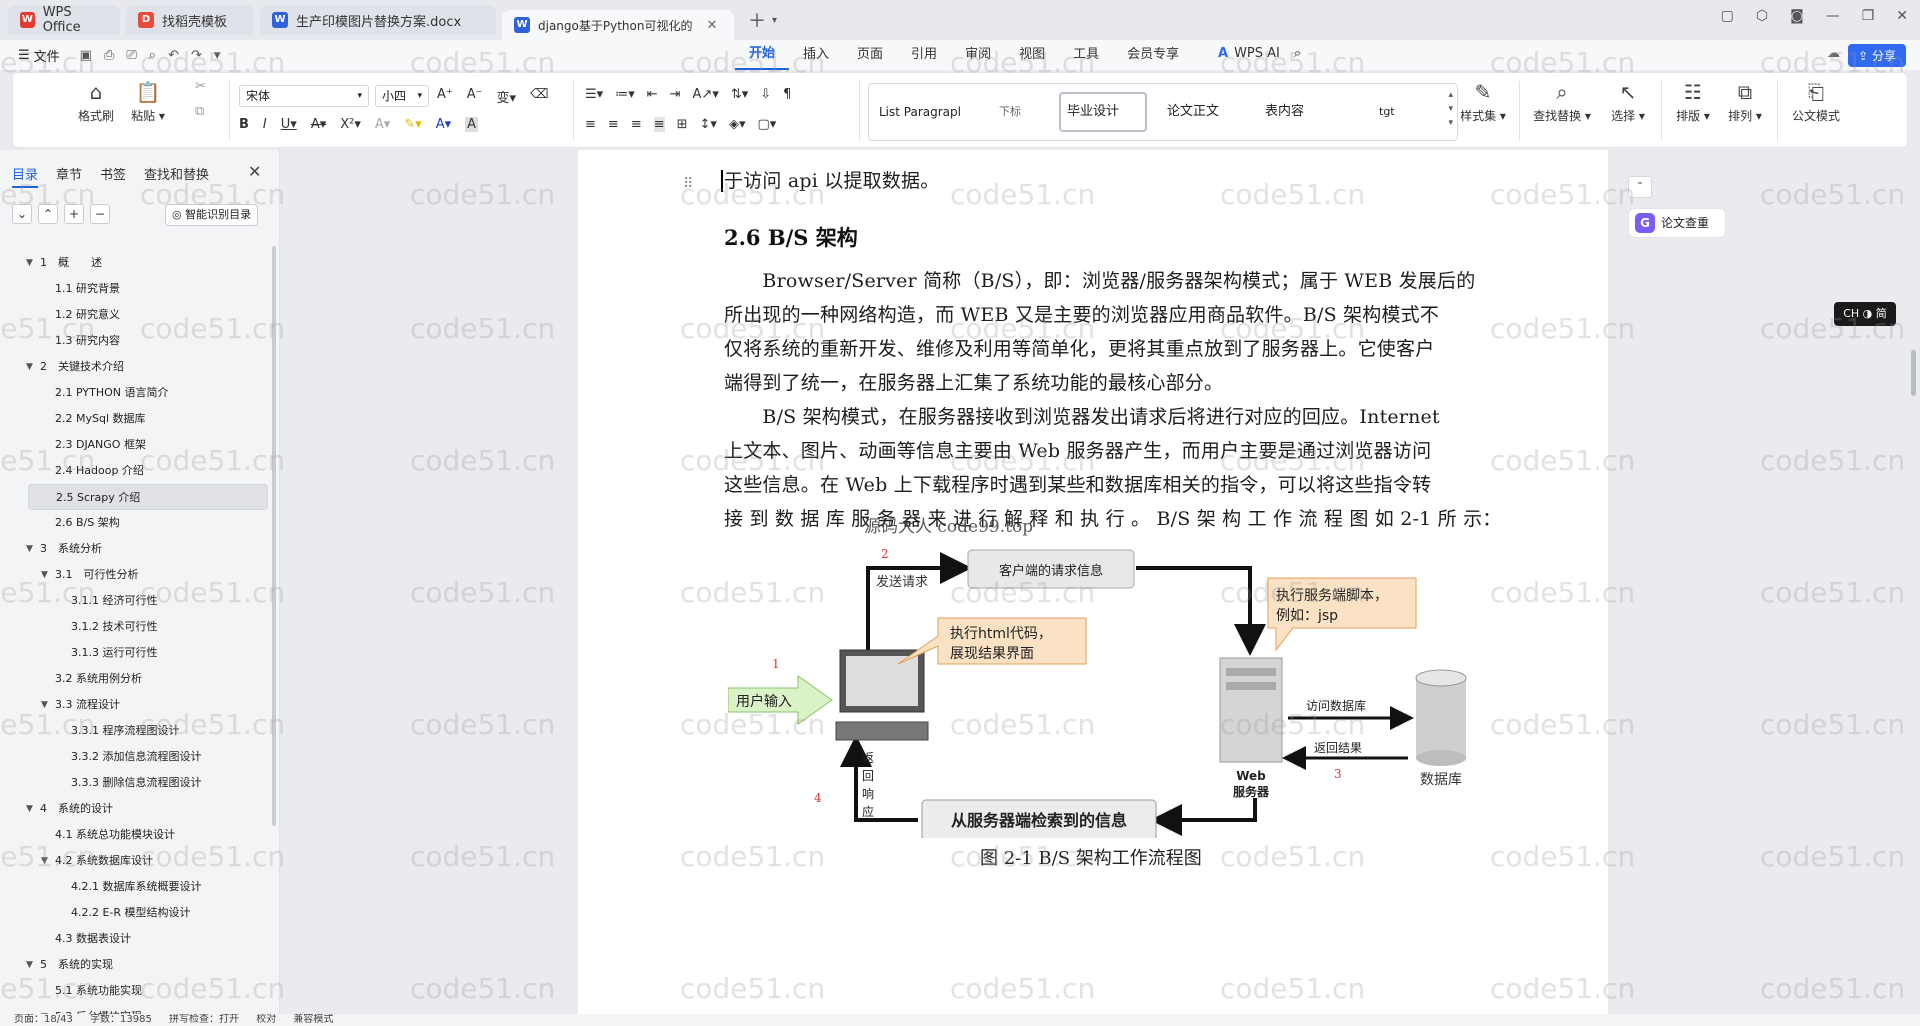 This screenshot has width=1920, height=1026. What do you see at coordinates (136, 471) in the screenshot?
I see `toc-item: 2.4 Hadoop 介绍` at bounding box center [136, 471].